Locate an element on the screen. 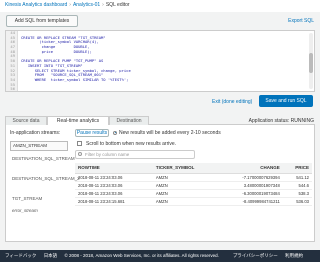  stream-item-error: error_stream is located at coordinates (39, 211).